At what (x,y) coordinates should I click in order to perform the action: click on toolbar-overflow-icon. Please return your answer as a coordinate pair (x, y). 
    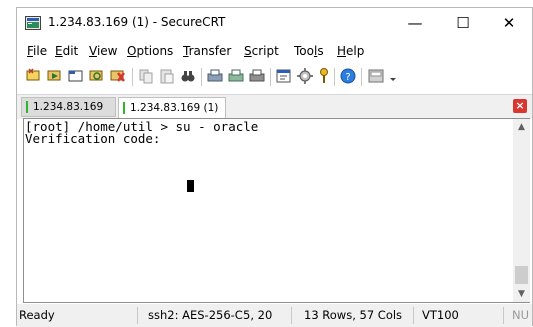
    Looking at the image, I should click on (393, 76).